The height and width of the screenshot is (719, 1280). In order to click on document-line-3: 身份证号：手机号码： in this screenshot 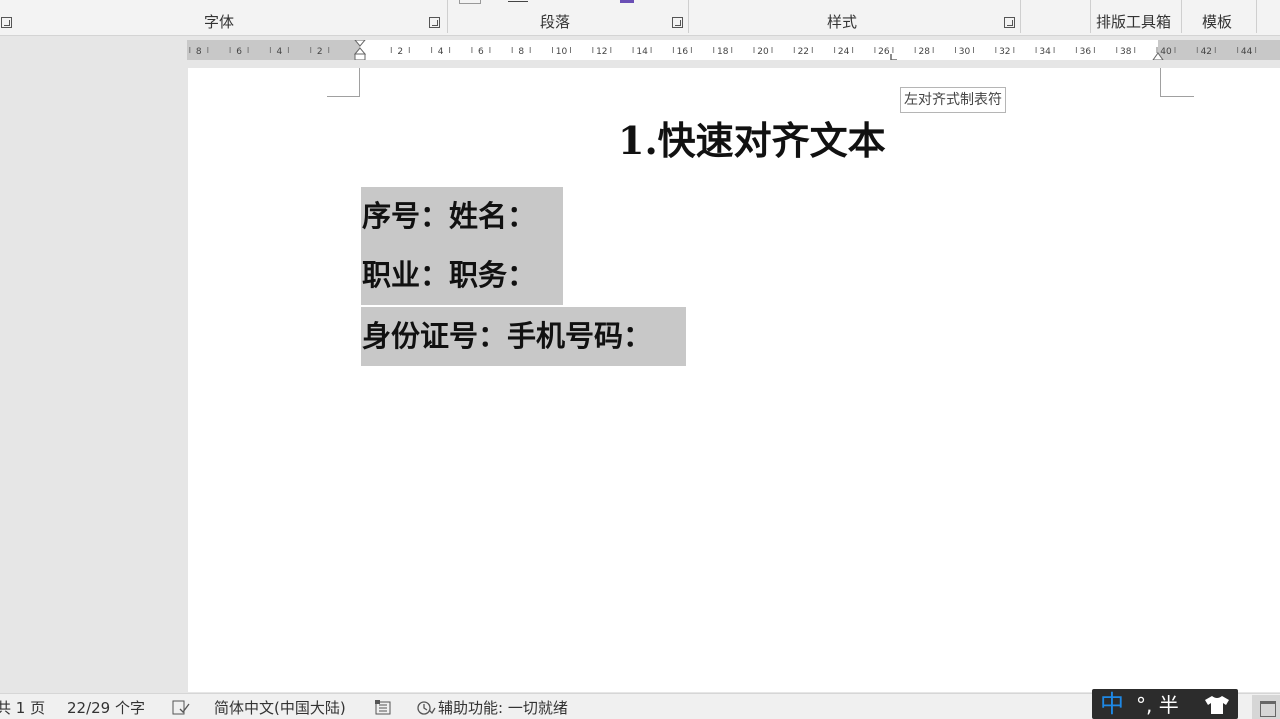, I will do `click(523, 336)`.